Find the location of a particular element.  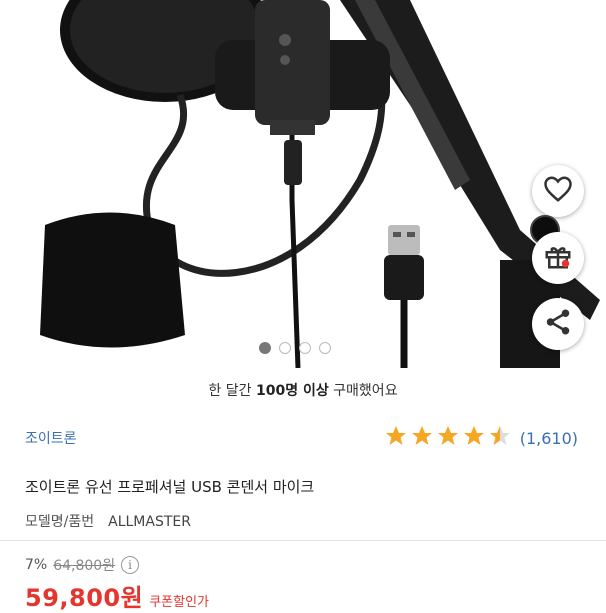

model-label: 모델명/품번 is located at coordinates (60, 522).